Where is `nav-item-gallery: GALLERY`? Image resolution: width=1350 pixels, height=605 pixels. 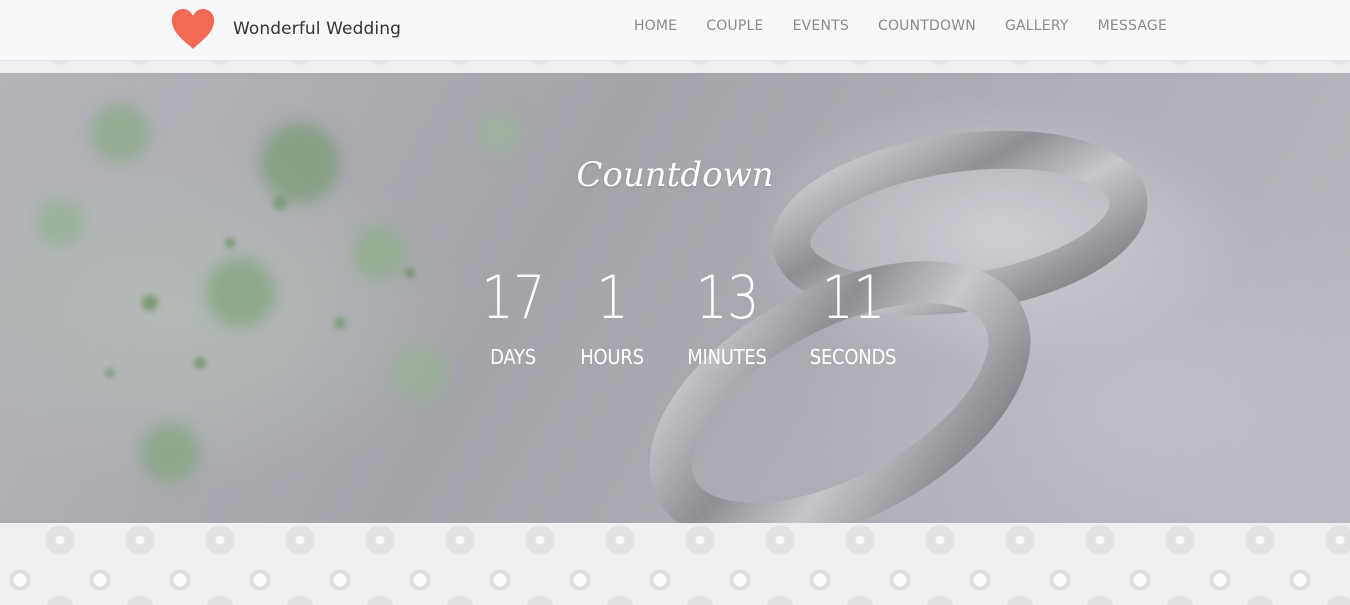 nav-item-gallery: GALLERY is located at coordinates (1037, 26).